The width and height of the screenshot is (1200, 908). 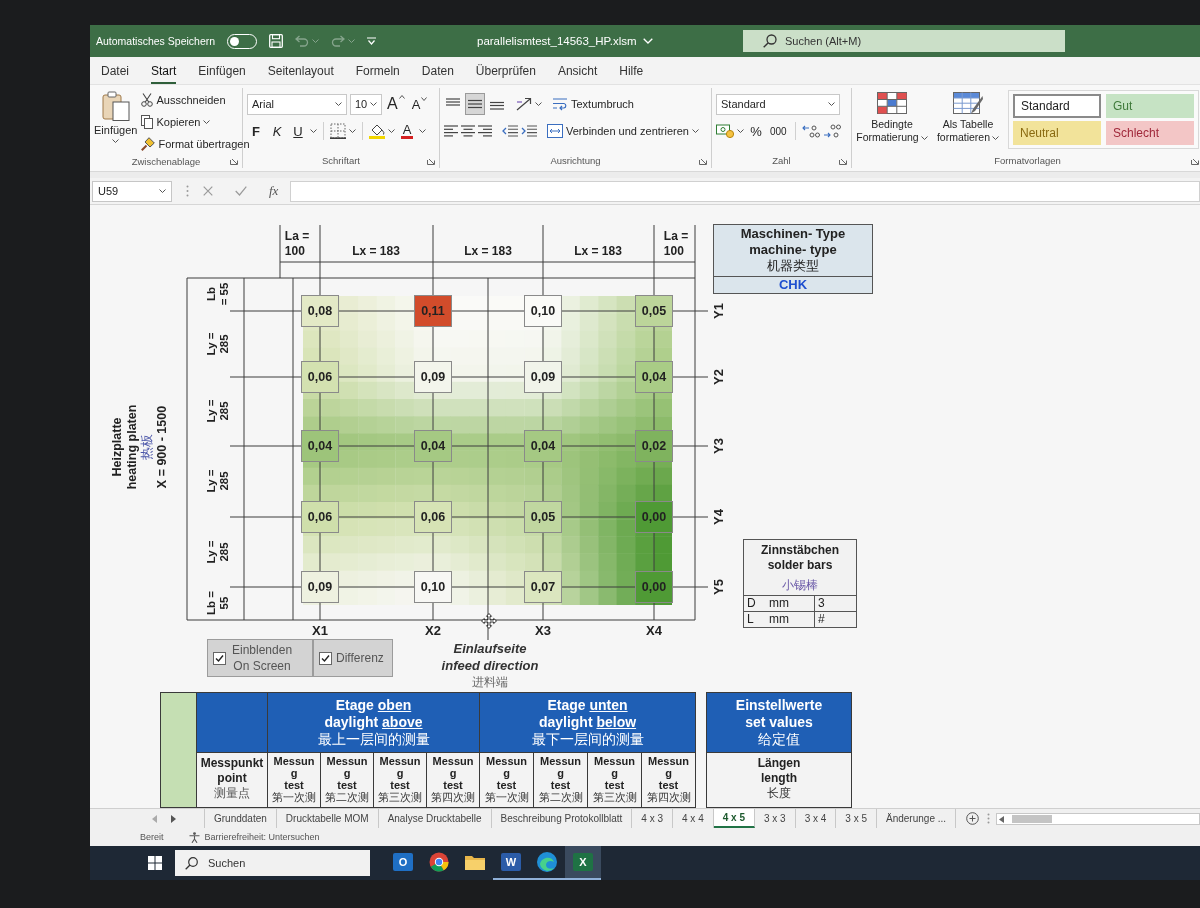 I want to click on accessibility-status: Barrierefreiheit: Untersuchen, so click(x=262, y=837).